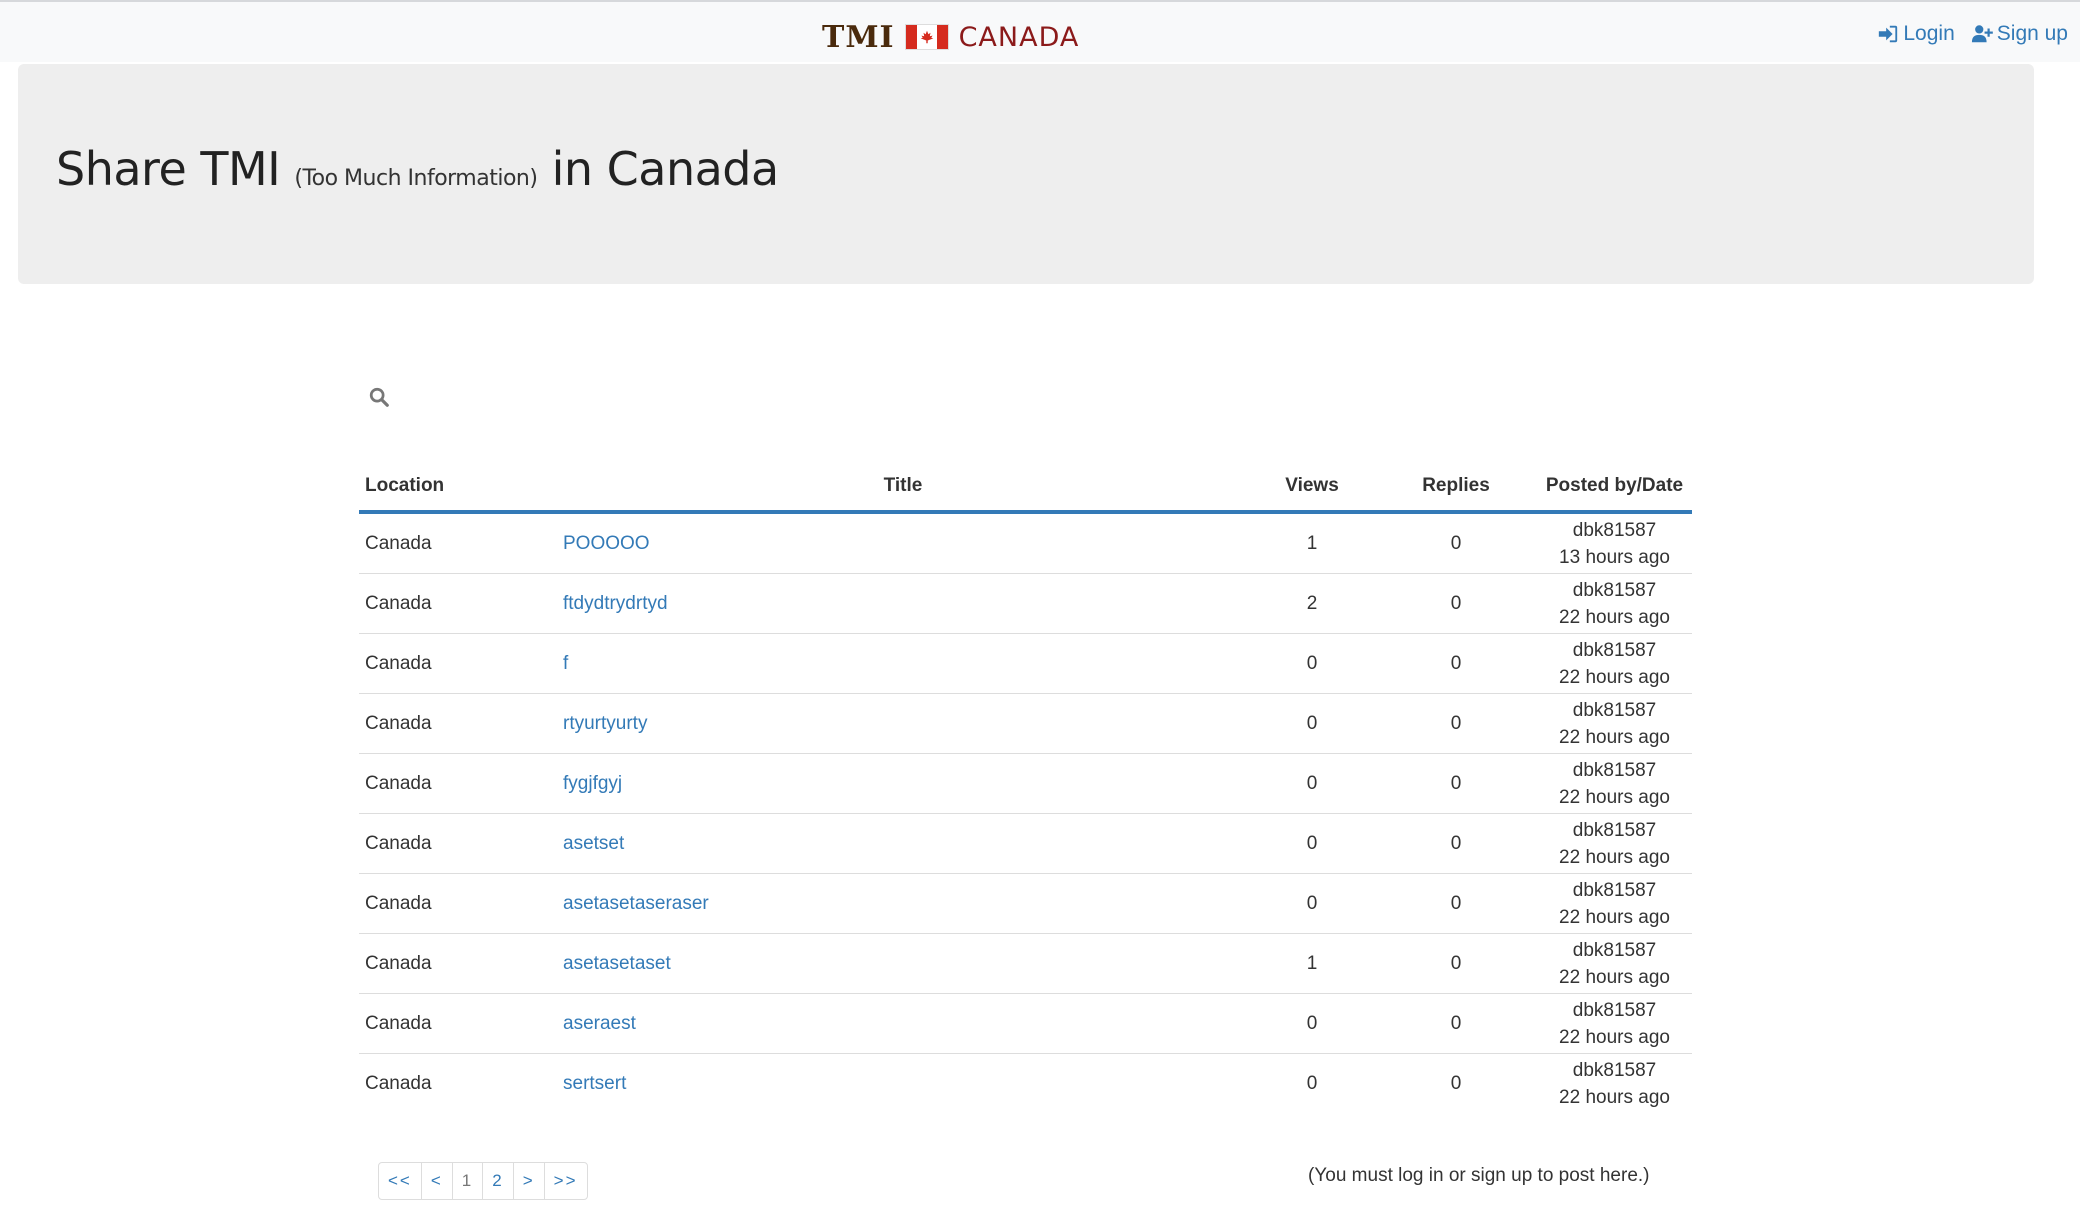  I want to click on row-title-link: rtyurtyurty, so click(605, 723).